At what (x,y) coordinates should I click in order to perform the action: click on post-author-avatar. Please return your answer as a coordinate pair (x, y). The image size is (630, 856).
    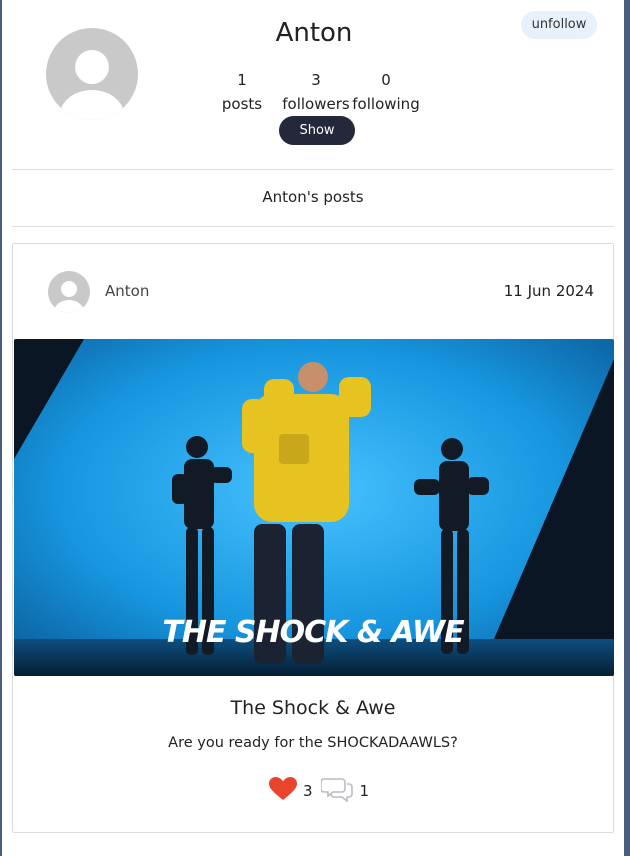
    Looking at the image, I should click on (69, 292).